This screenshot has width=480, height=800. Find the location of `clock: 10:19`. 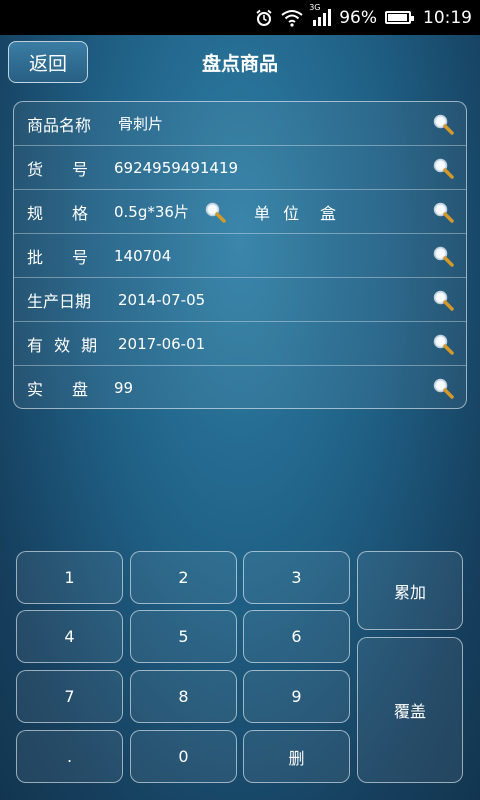

clock: 10:19 is located at coordinates (447, 17).